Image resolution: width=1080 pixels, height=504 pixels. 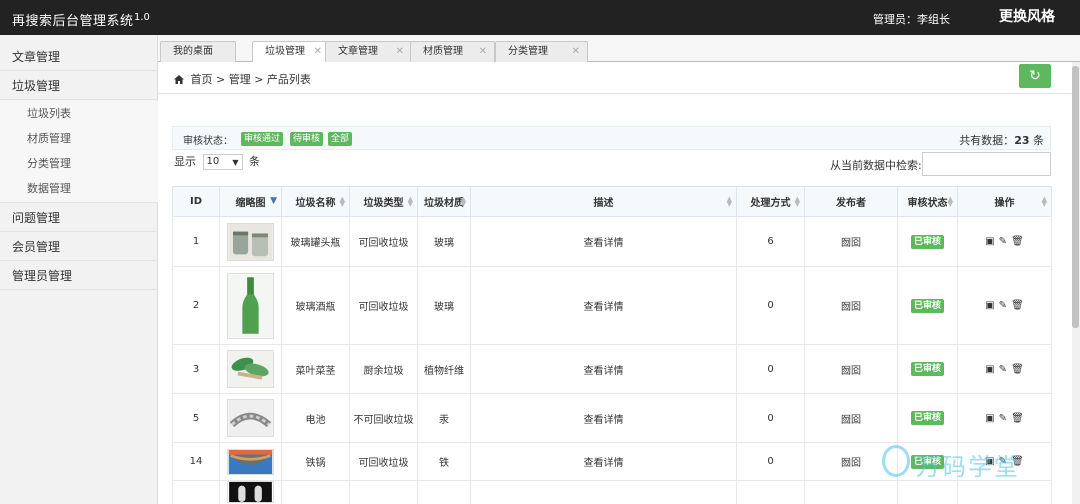 What do you see at coordinates (927, 201) in the screenshot?
I see `col-status: 审核状态 ▲ ▼` at bounding box center [927, 201].